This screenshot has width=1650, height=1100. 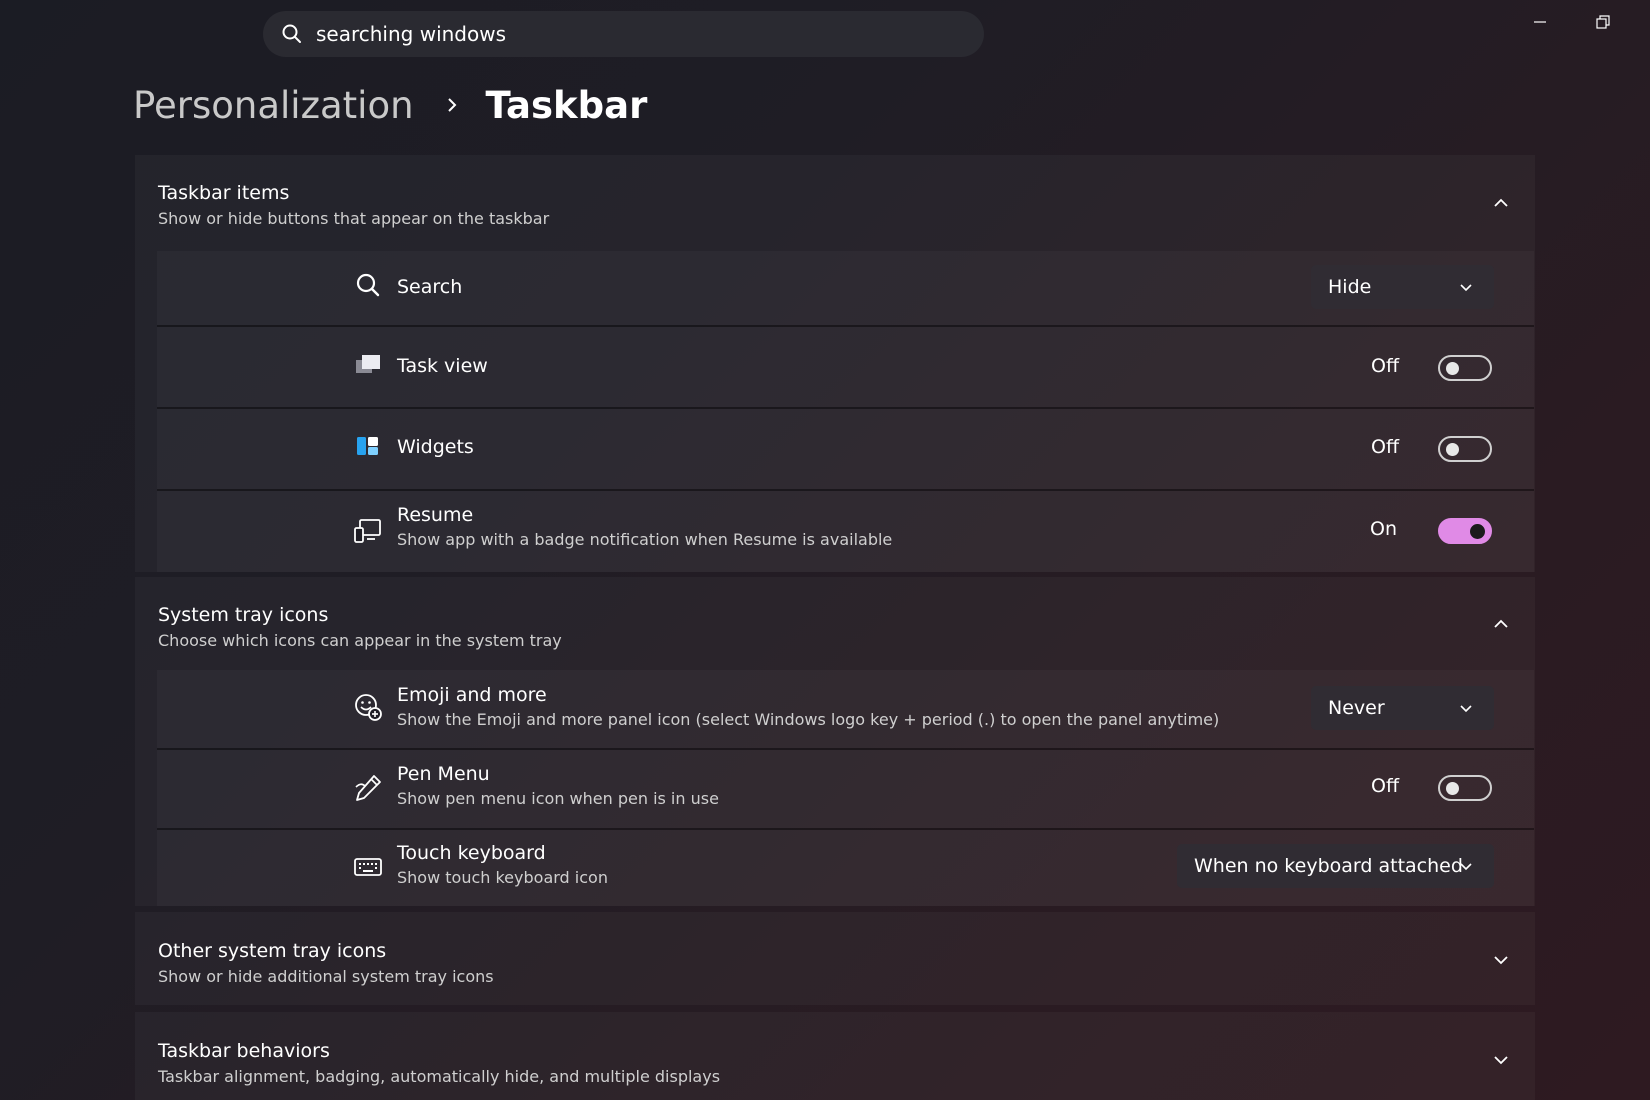 What do you see at coordinates (368, 707) in the screenshot?
I see `emoji-icon` at bounding box center [368, 707].